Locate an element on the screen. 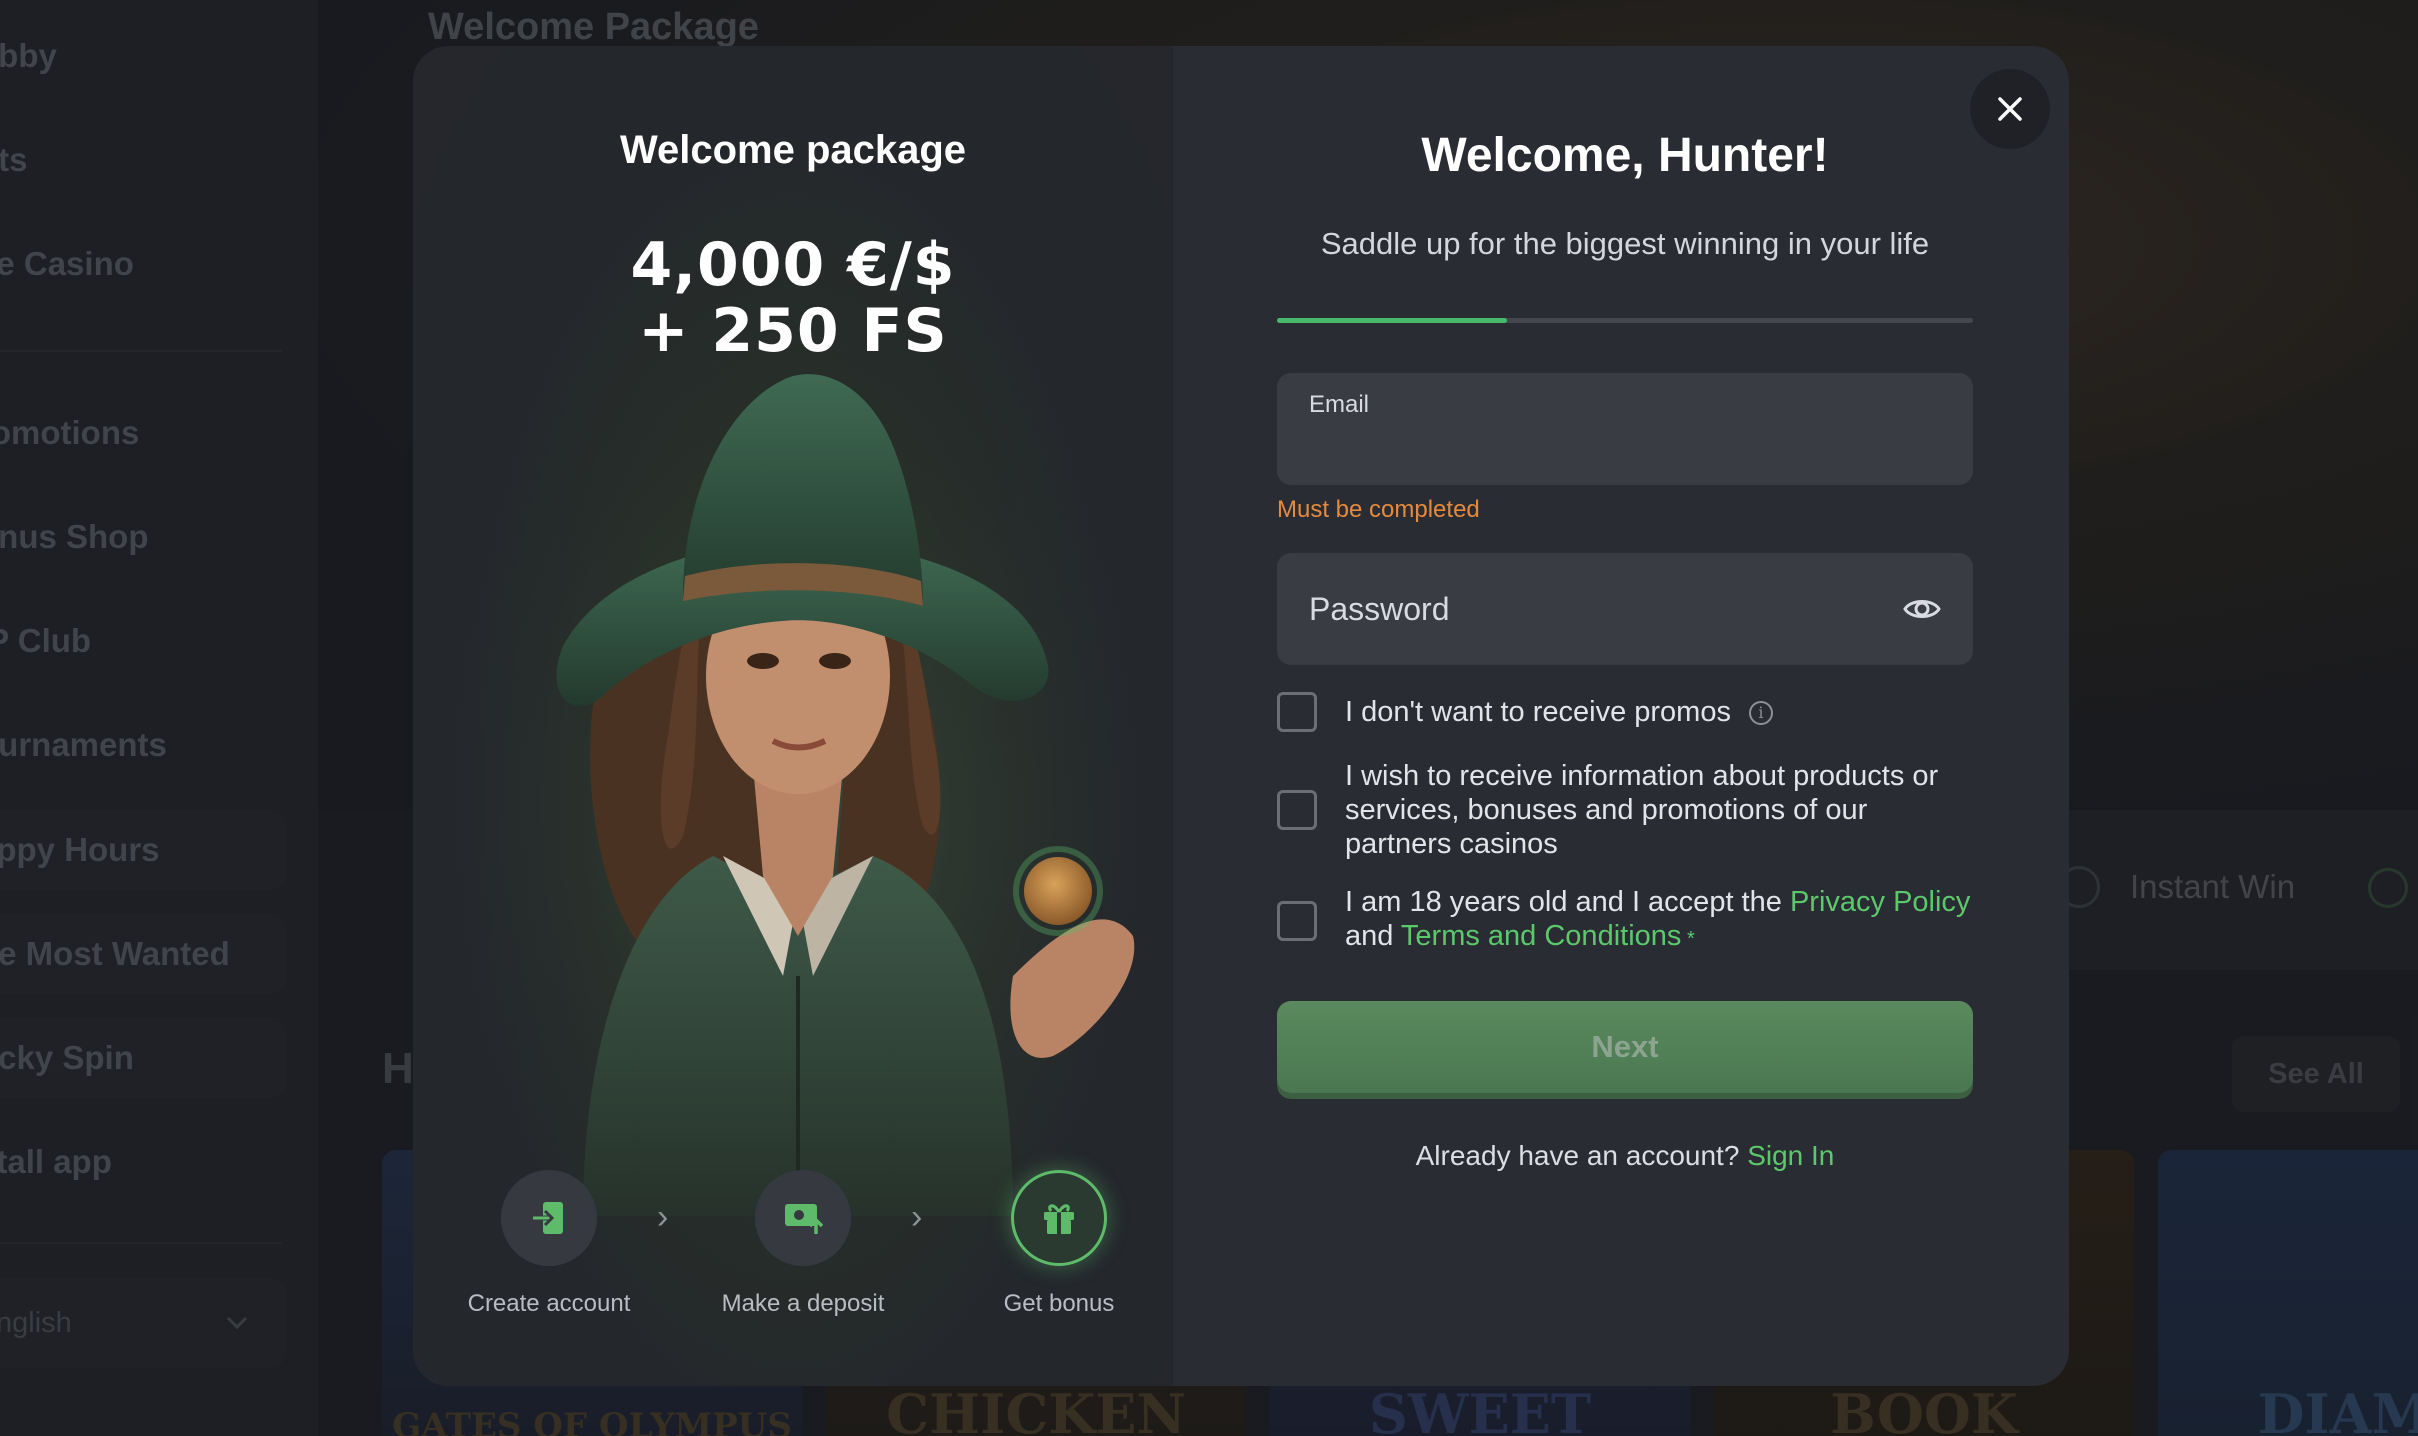  promo-amount-line1: 4,000 €/$ is located at coordinates (793, 265).